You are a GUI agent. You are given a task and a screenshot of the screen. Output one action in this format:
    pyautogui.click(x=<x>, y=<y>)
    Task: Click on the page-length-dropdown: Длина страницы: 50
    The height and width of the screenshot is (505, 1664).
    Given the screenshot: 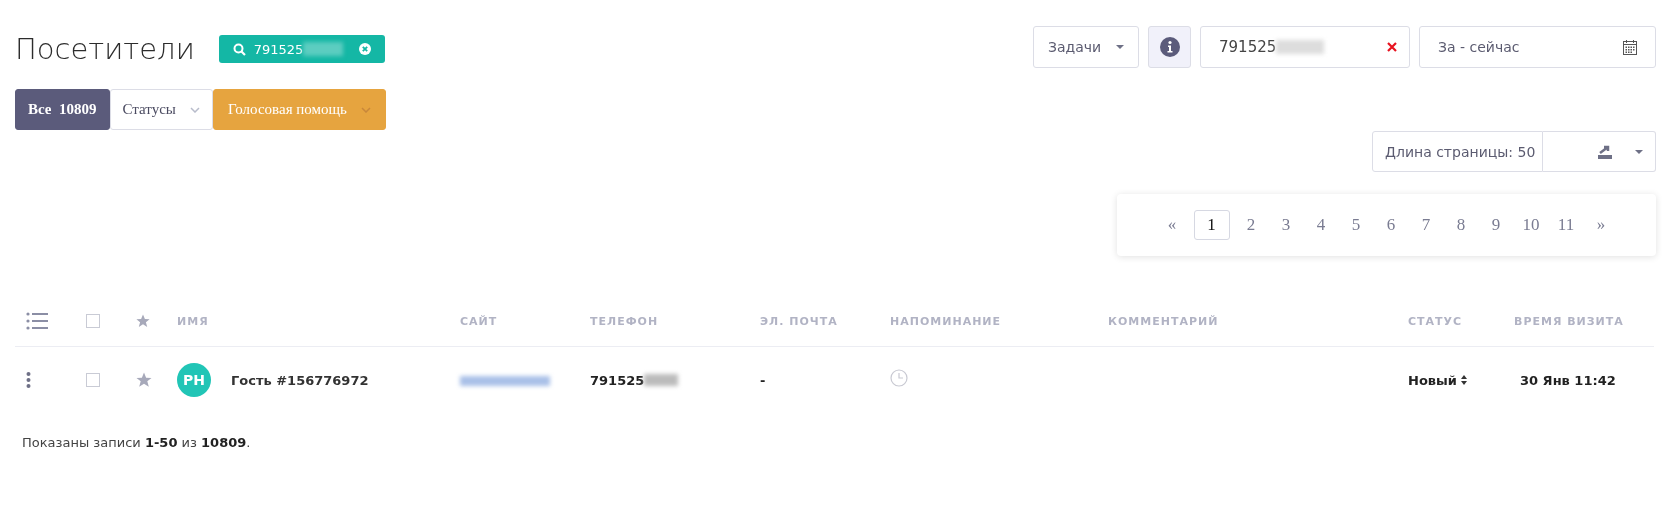 What is the action you would take?
    pyautogui.click(x=1457, y=151)
    